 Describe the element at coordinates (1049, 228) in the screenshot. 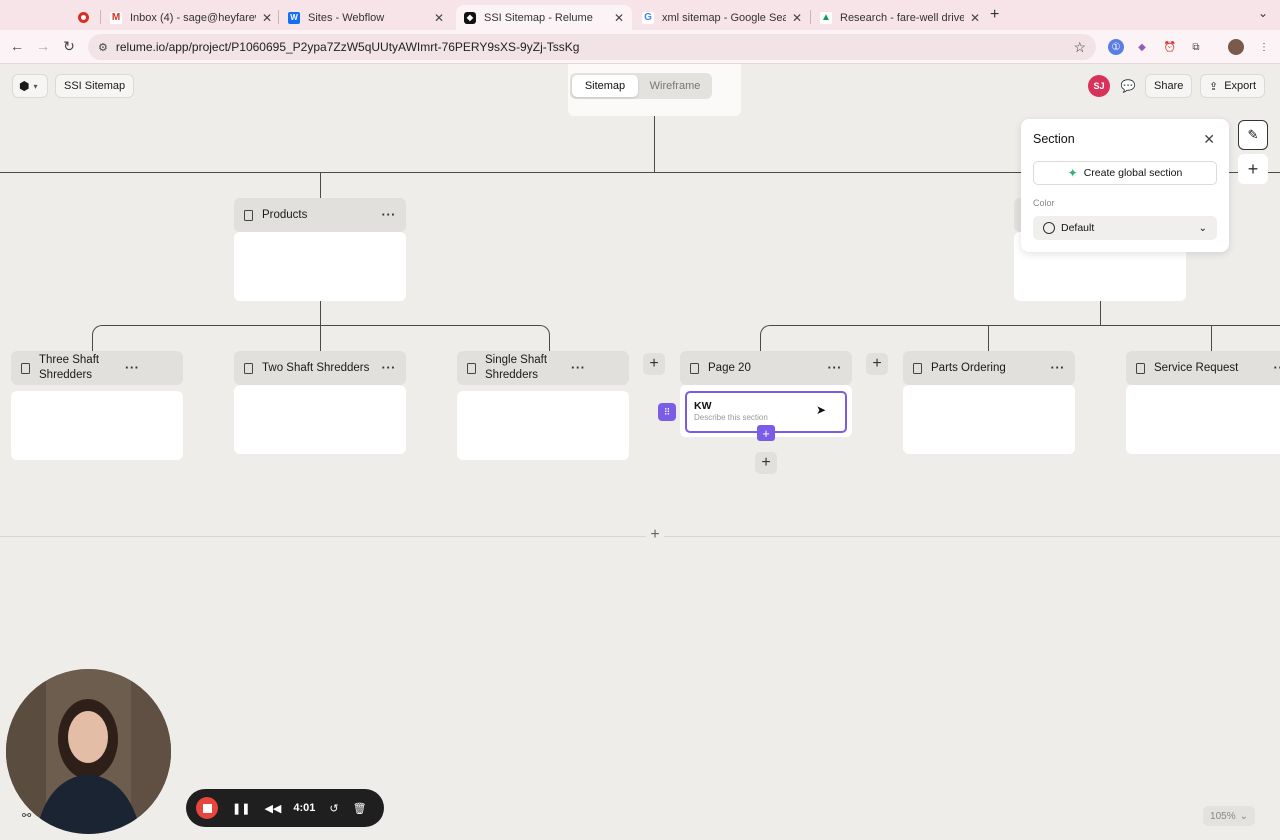

I see `color-swatch-icon` at that location.